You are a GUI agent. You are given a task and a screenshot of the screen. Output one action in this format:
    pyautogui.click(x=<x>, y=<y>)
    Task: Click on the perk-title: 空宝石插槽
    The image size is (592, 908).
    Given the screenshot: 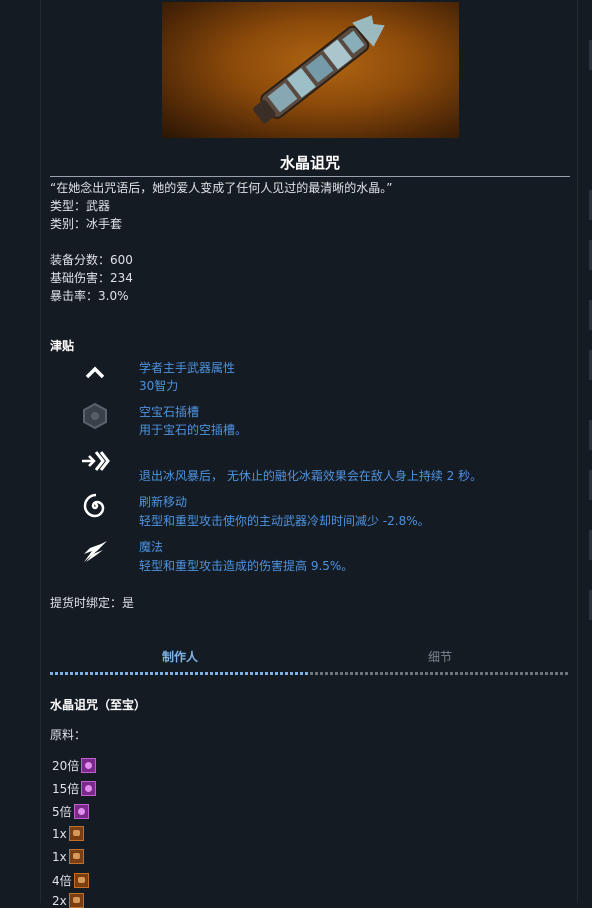 What is the action you would take?
    pyautogui.click(x=169, y=411)
    